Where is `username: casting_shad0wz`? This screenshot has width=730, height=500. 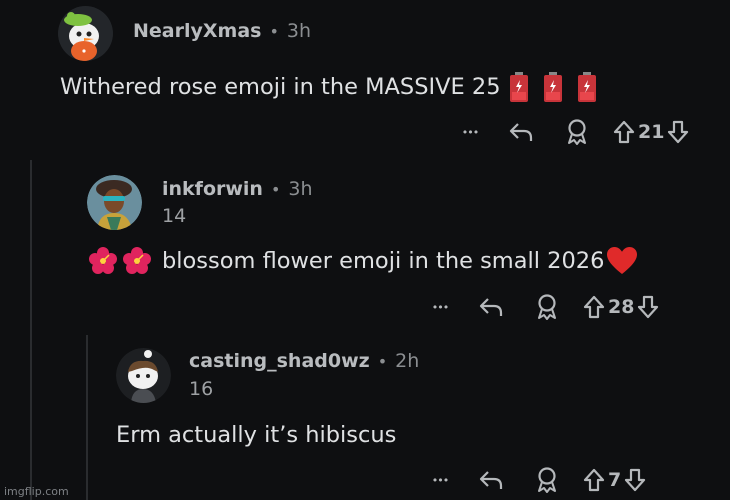 username: casting_shad0wz is located at coordinates (279, 361).